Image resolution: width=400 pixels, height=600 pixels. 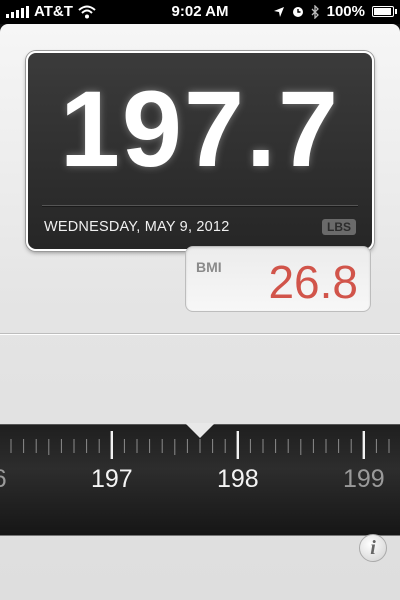 I want to click on ruler-label: 199, so click(x=364, y=479).